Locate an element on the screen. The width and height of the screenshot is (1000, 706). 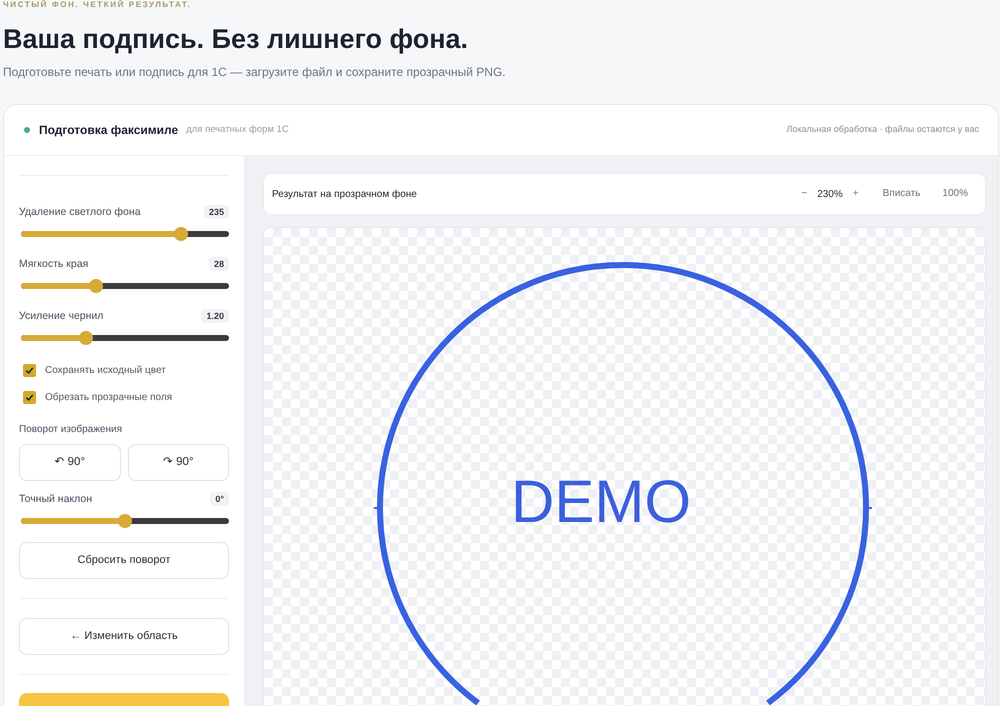
slider-value: 1.20 is located at coordinates (215, 316).